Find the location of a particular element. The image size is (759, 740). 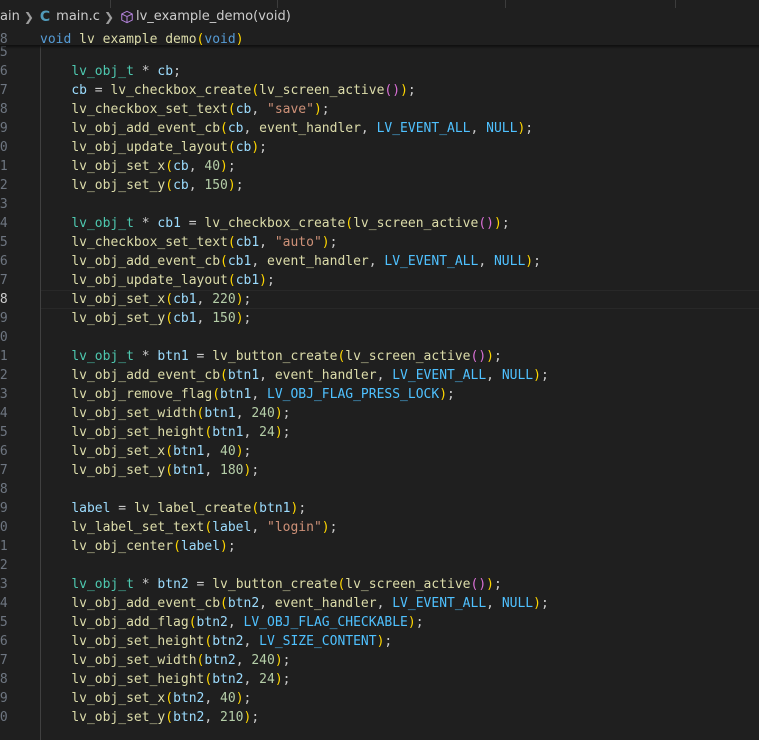

line-number: 28 is located at coordinates (4, 39).